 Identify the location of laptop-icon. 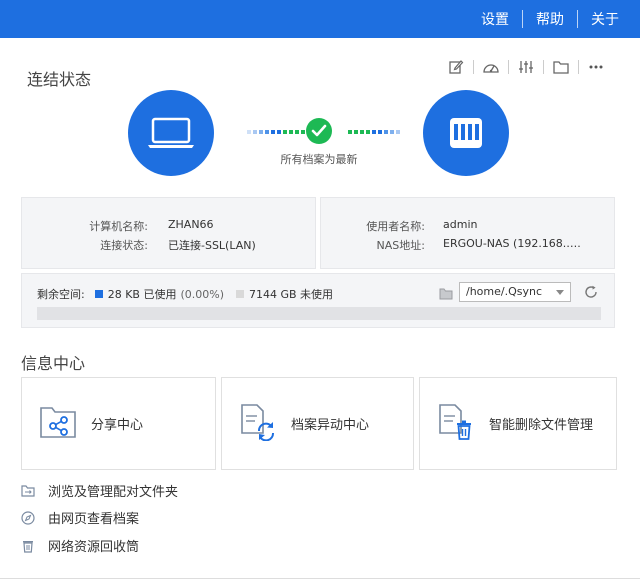
(171, 132).